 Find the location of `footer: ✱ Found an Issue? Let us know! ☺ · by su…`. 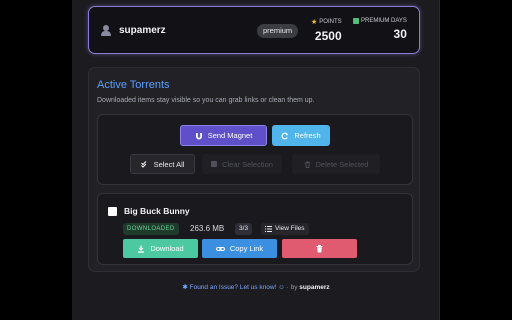

footer: ✱ Found an Issue? Let us know! ☺ · by su… is located at coordinates (256, 287).